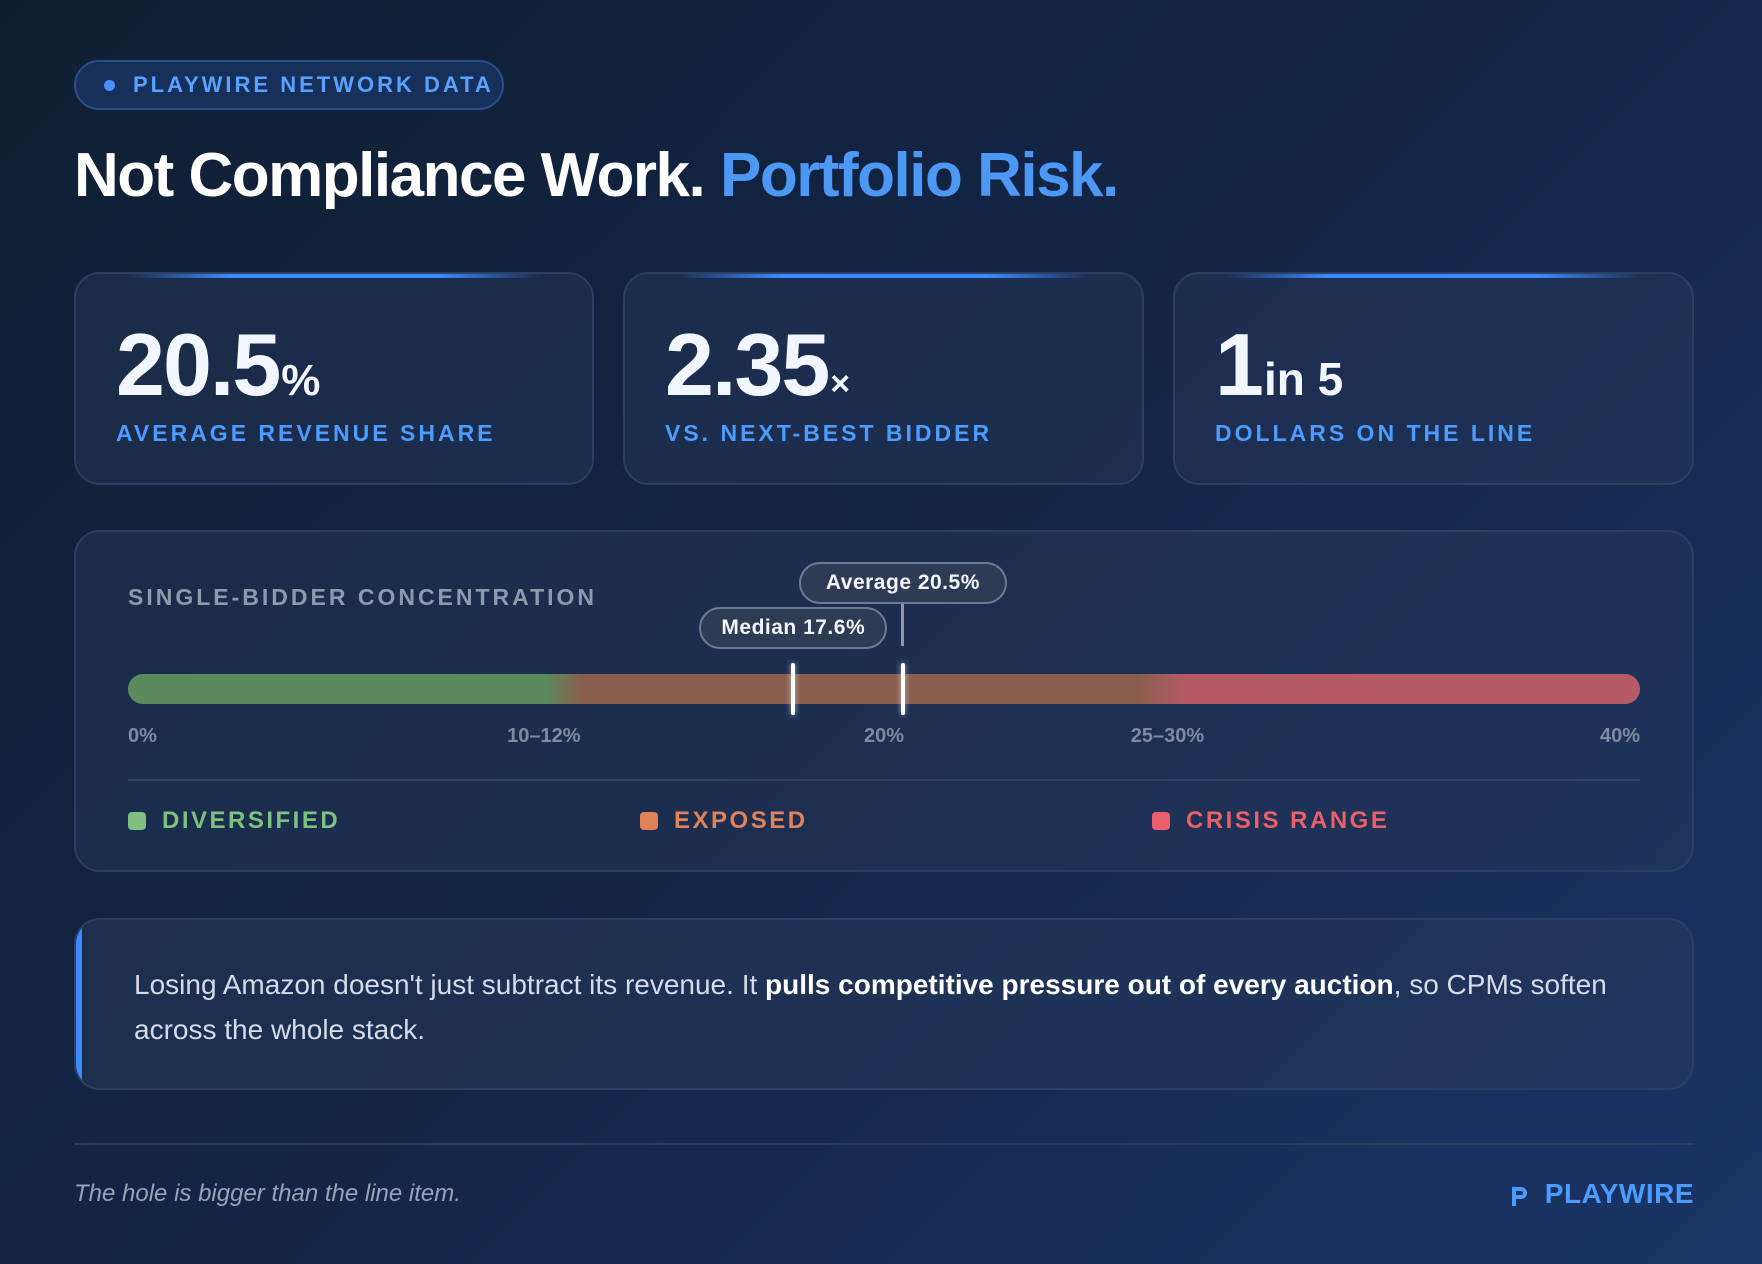 This screenshot has width=1762, height=1264. Describe the element at coordinates (301, 380) in the screenshot. I see `stat-unit: %` at that location.